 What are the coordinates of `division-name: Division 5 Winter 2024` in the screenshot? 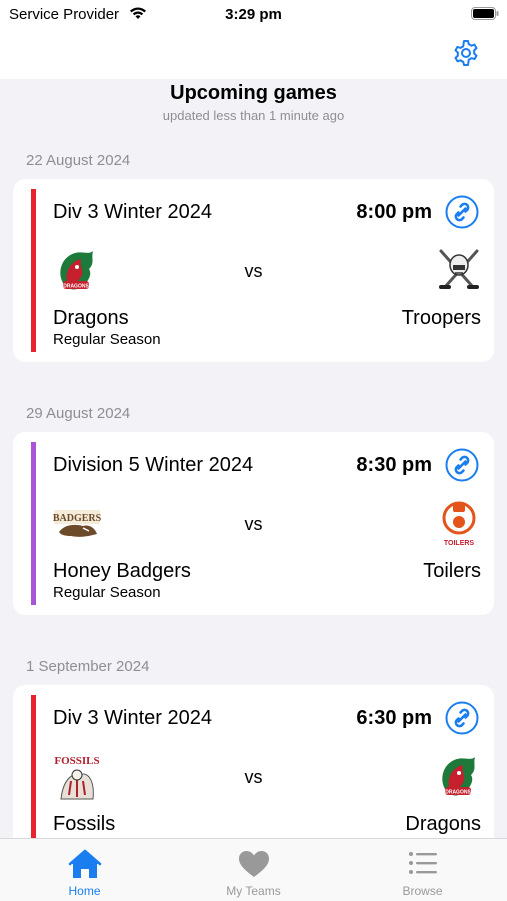 It's located at (153, 465).